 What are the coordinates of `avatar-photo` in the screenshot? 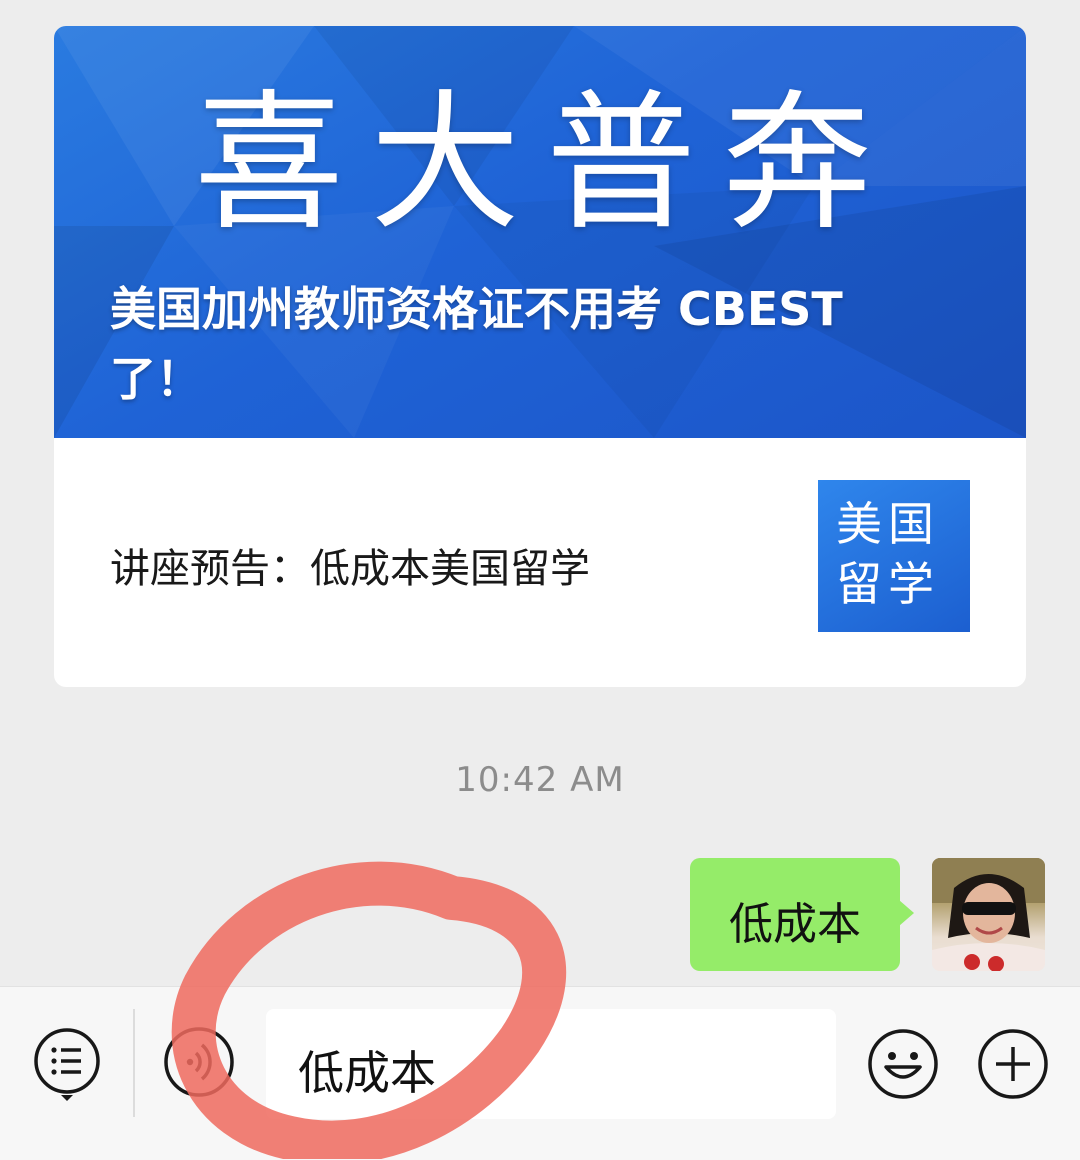 It's located at (988, 914).